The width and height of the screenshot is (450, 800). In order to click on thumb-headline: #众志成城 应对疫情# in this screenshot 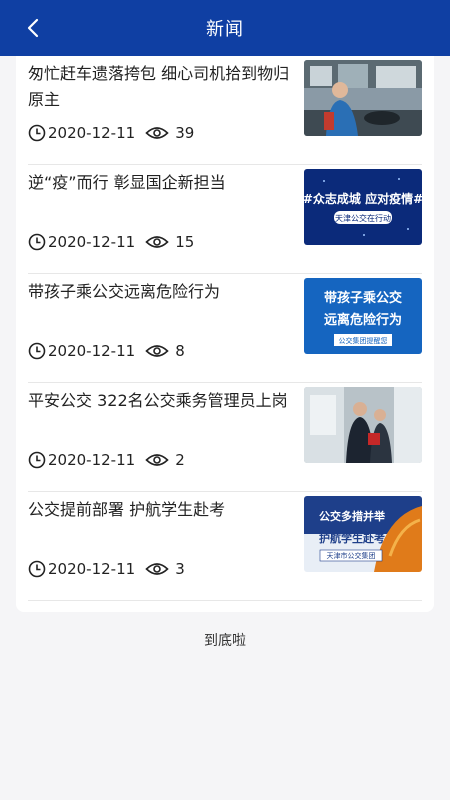, I will do `click(363, 198)`.